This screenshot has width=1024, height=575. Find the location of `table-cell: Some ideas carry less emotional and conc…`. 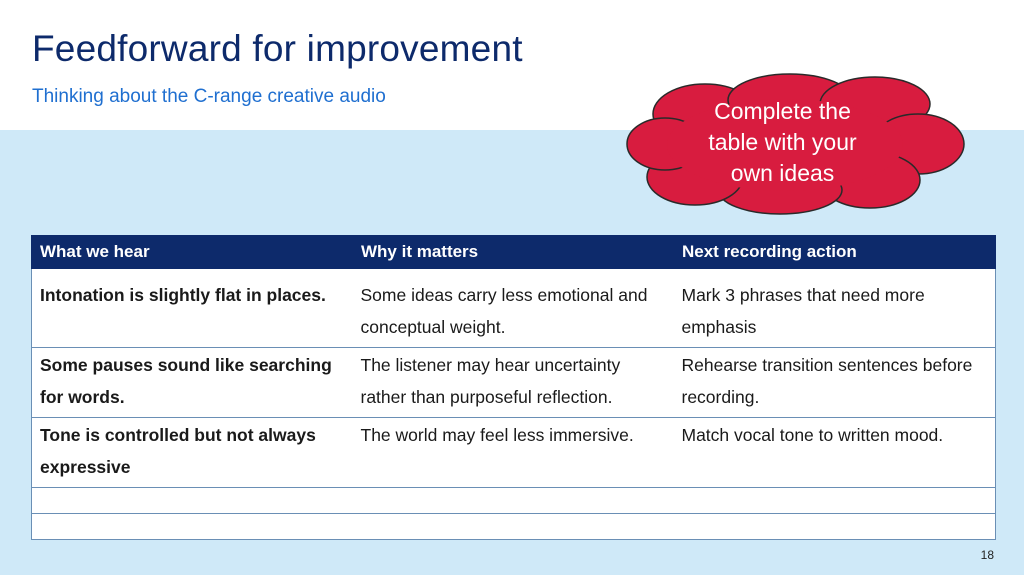

table-cell: Some ideas carry less emotional and conc… is located at coordinates (513, 308).